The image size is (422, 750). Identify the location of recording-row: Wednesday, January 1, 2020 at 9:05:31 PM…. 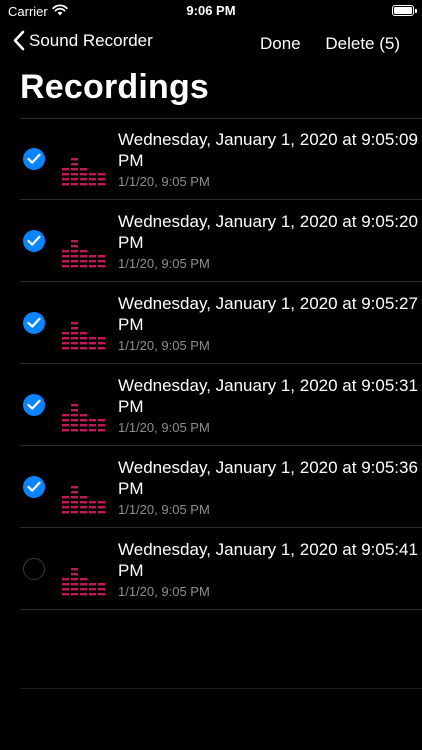
(221, 405).